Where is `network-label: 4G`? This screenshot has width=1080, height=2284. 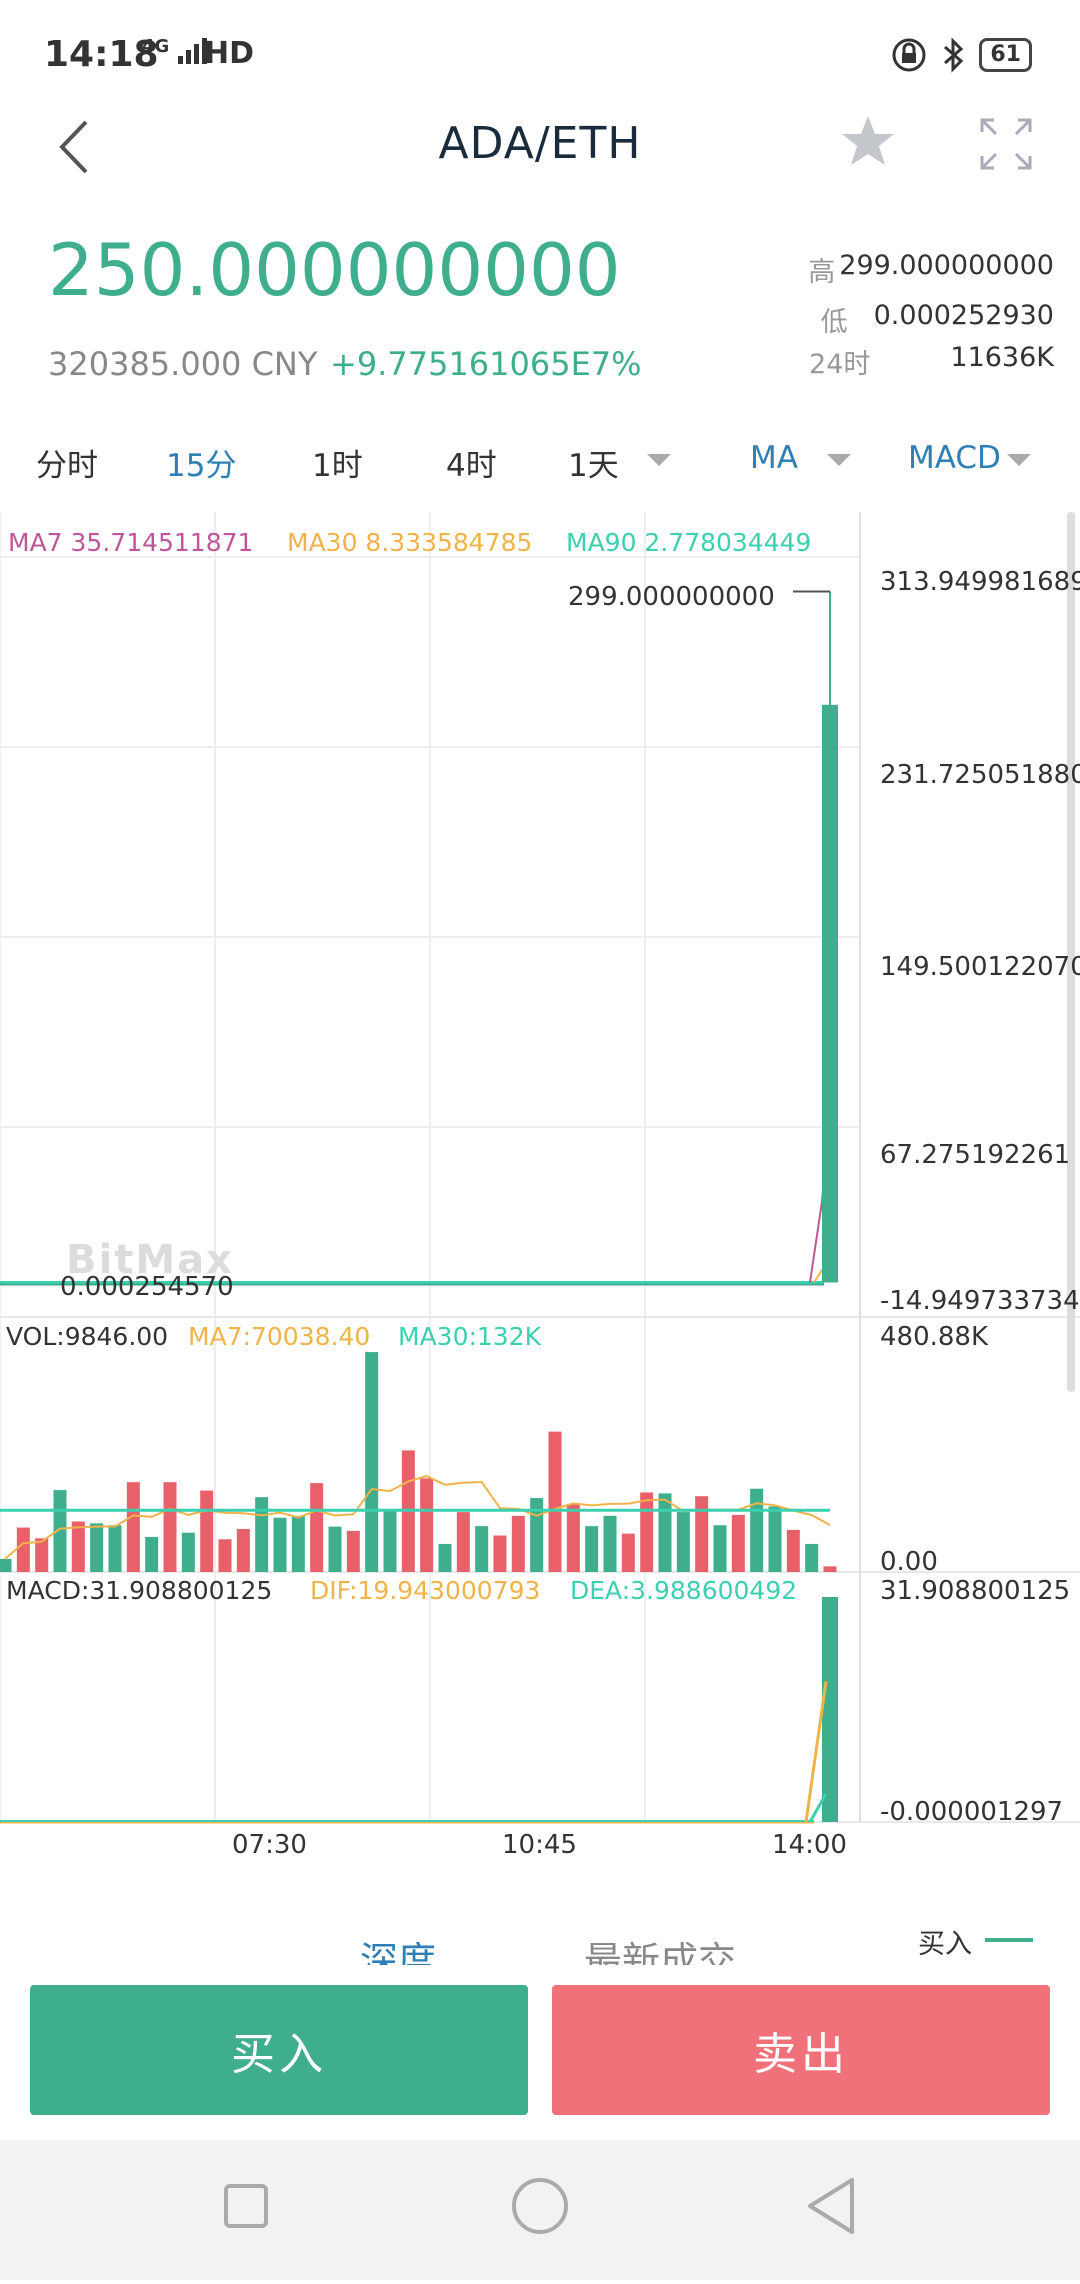
network-label: 4G is located at coordinates (156, 46).